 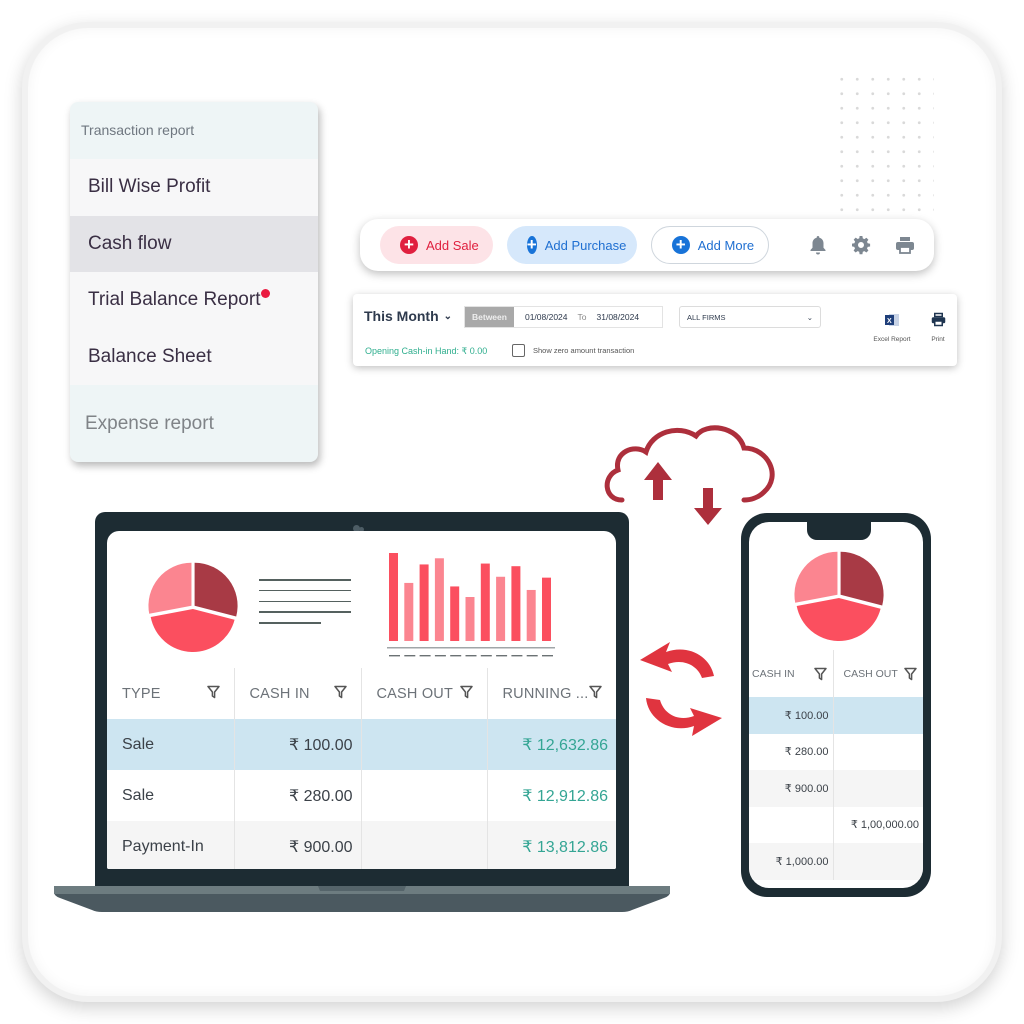 What do you see at coordinates (305, 606) in the screenshot?
I see `text-lines-placeholder` at bounding box center [305, 606].